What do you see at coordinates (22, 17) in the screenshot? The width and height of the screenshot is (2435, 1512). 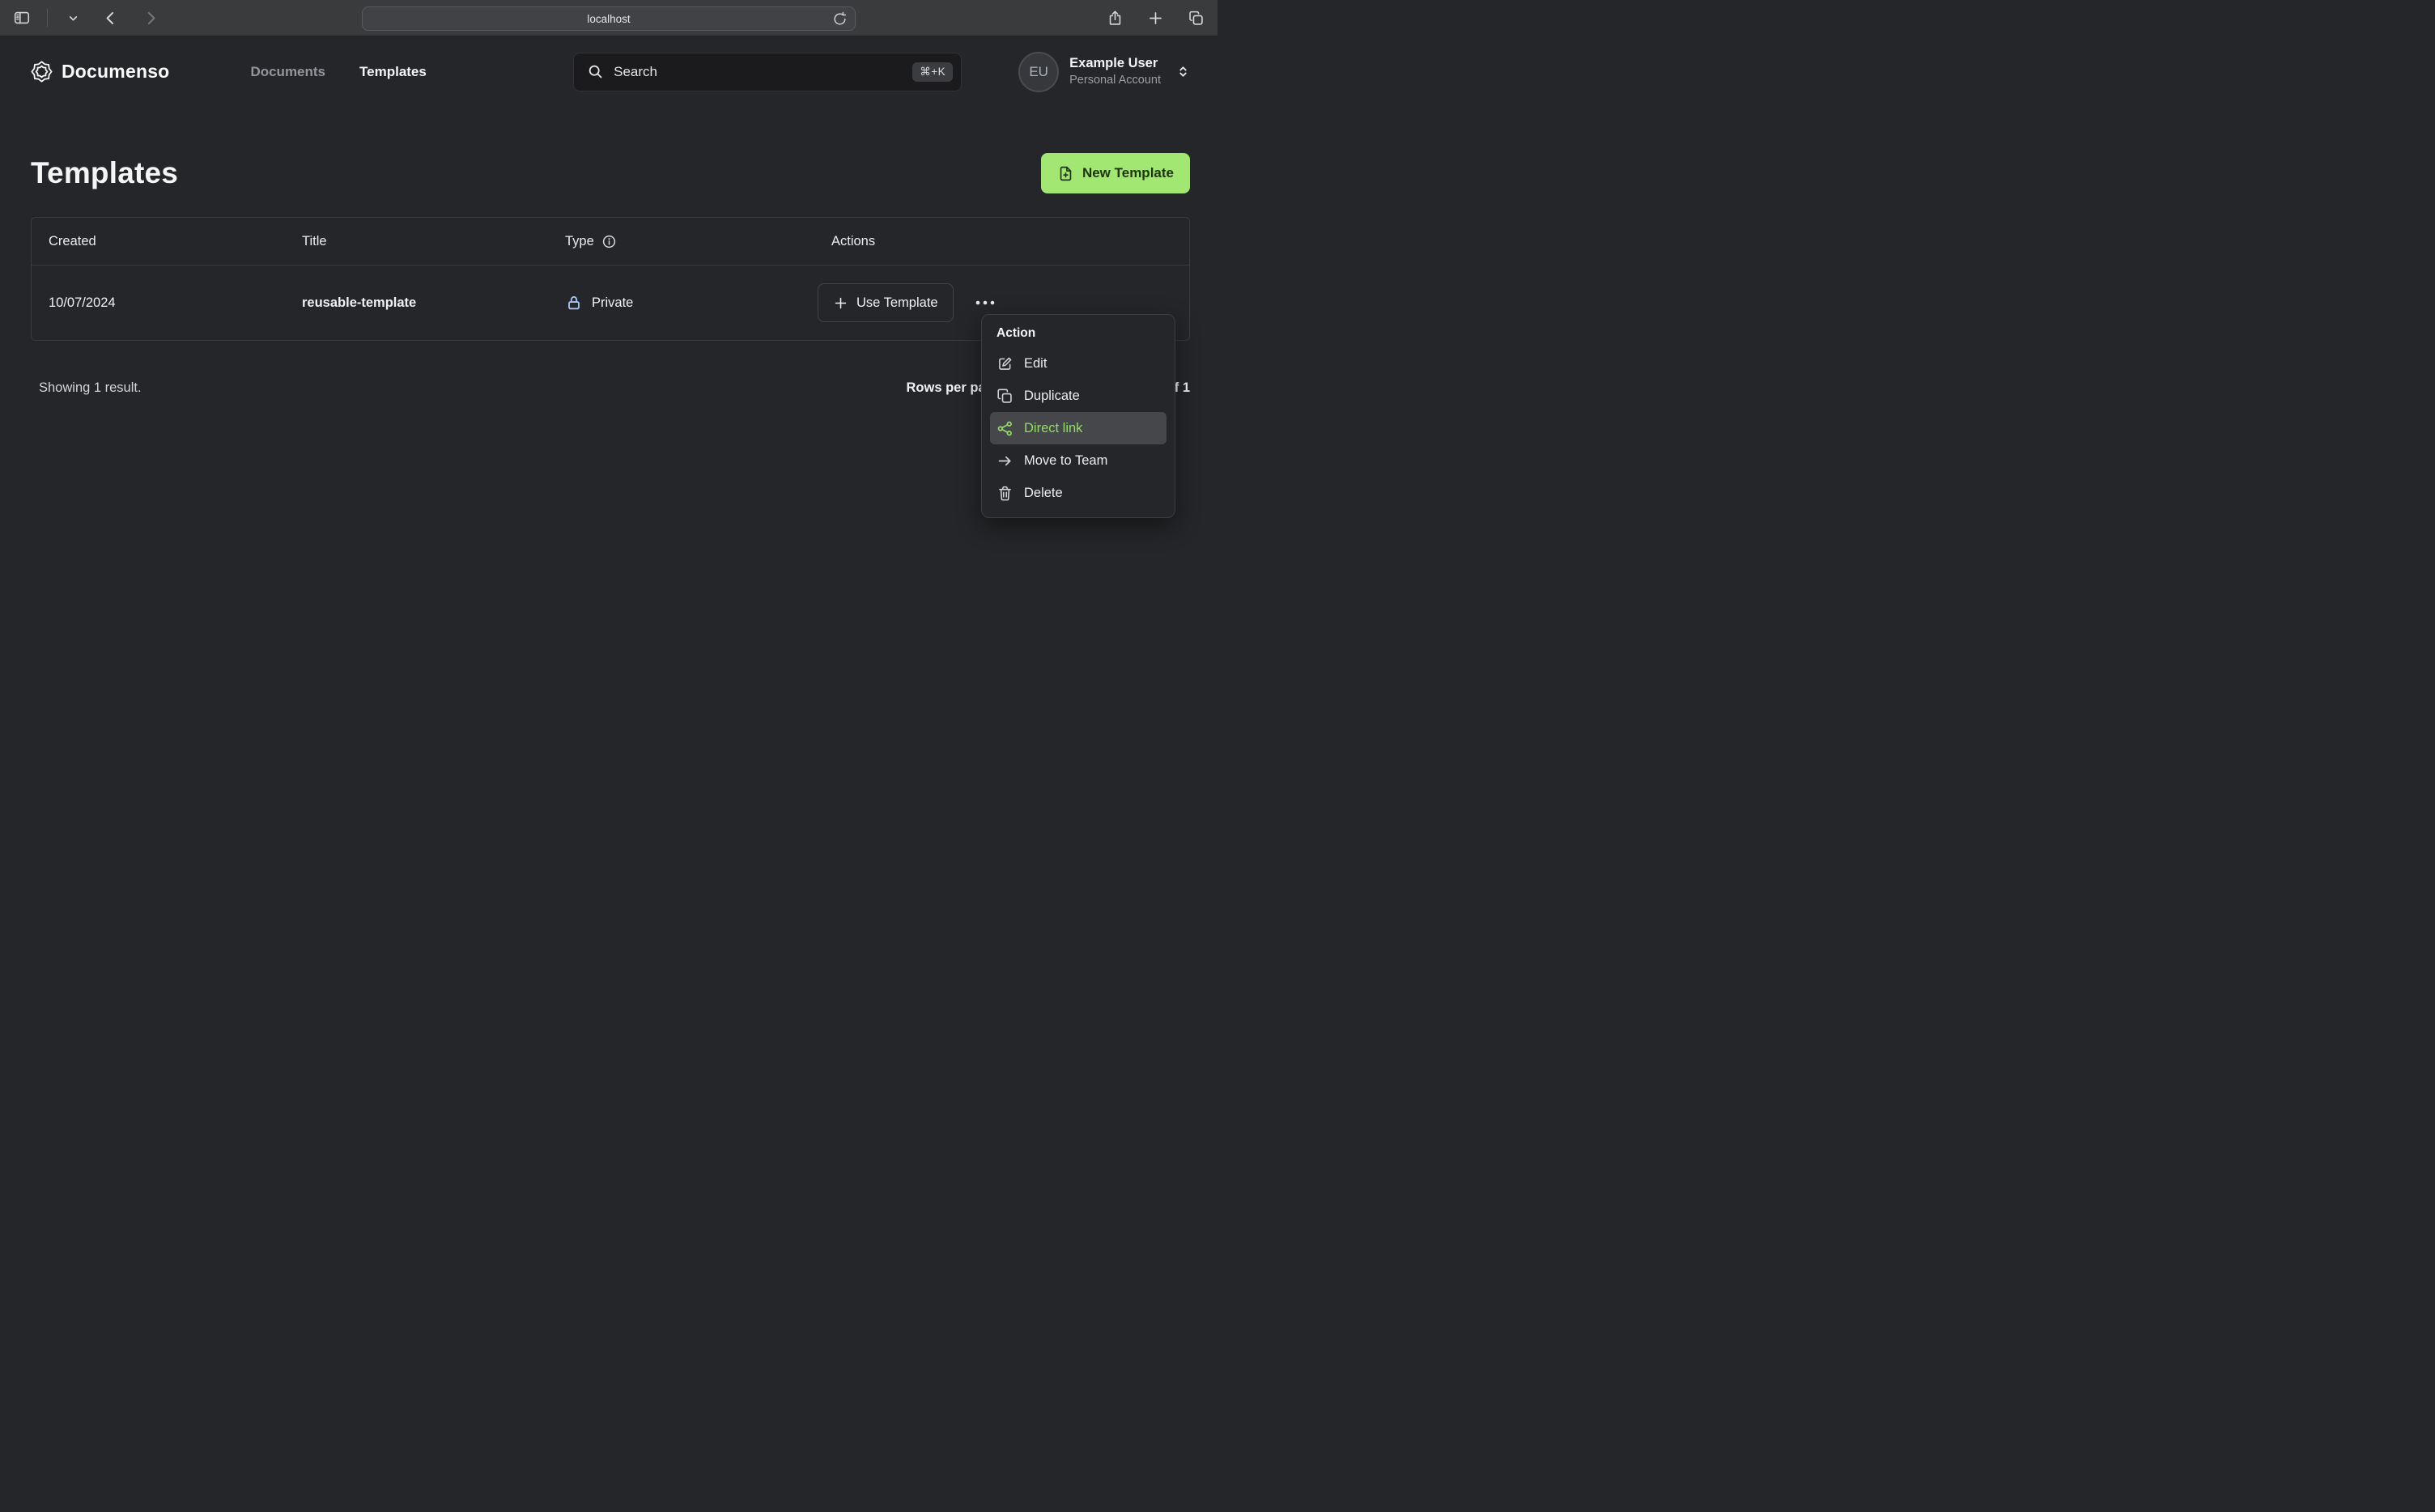 I see `sidebar-toggle-icon` at bounding box center [22, 17].